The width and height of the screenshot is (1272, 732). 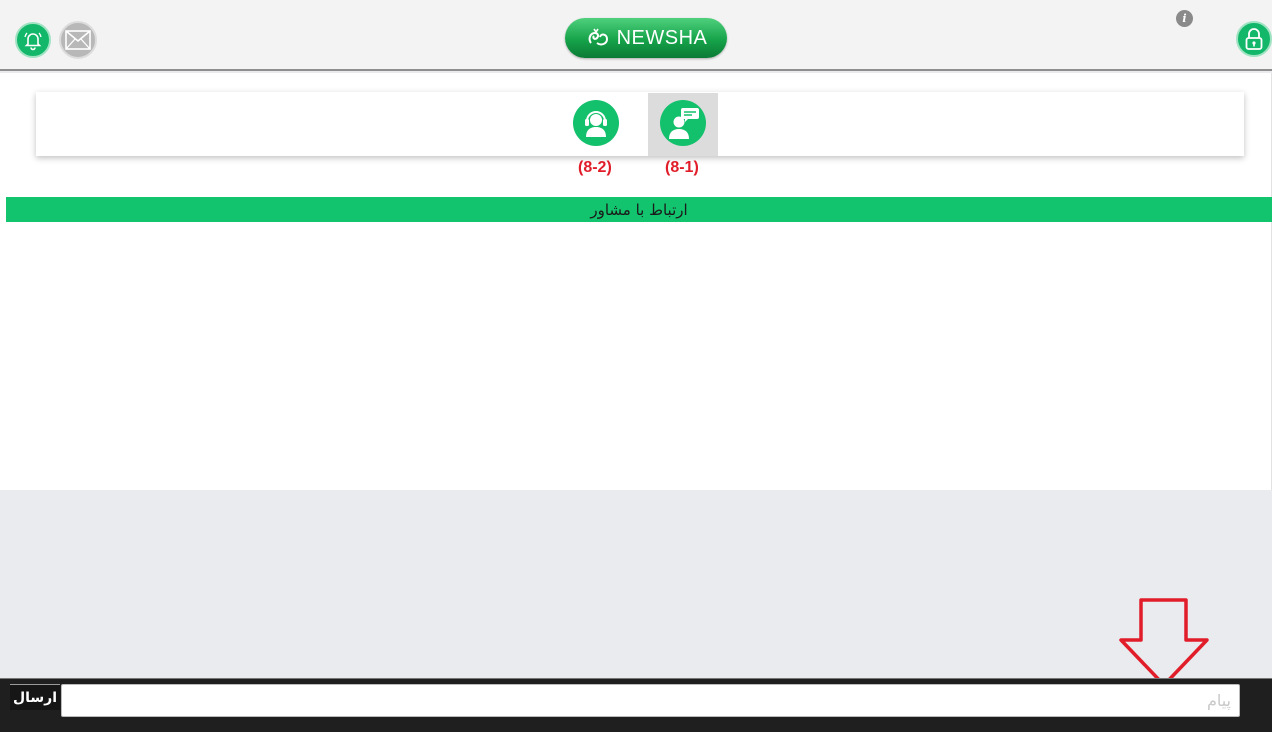 I want to click on consultant-header: ارتباط با مشاور, so click(x=639, y=209).